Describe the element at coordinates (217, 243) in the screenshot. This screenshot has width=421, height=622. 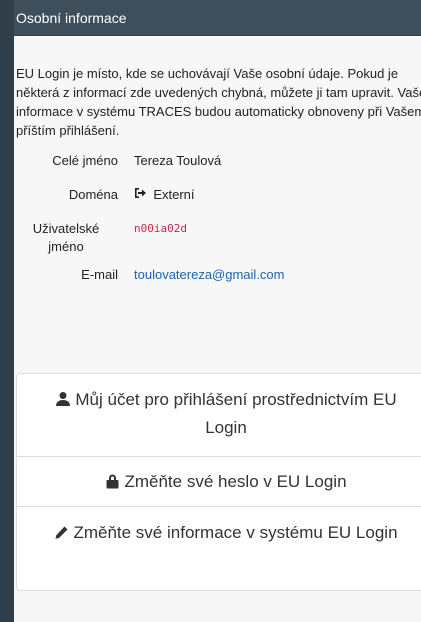
I see `username-row: Uživatelské jméno n00ia02d` at that location.